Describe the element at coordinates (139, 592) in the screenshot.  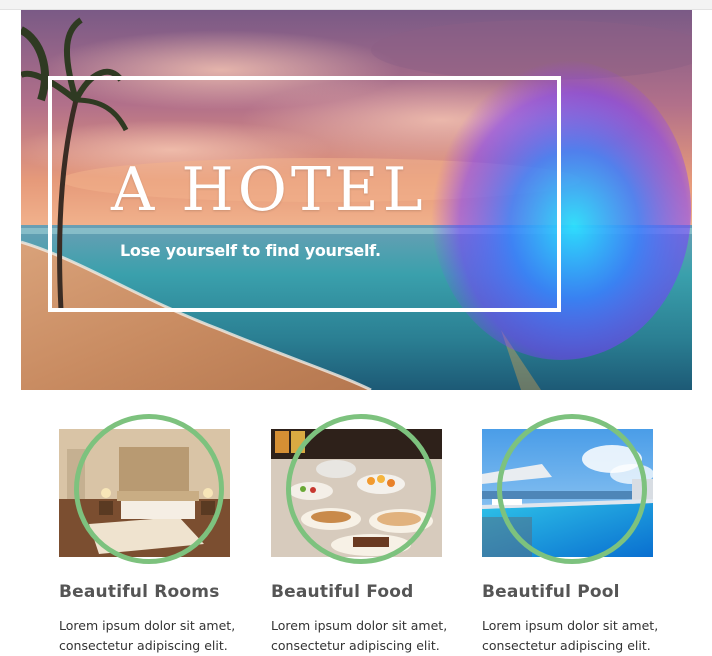
I see `card-title: Beautiful Rooms` at that location.